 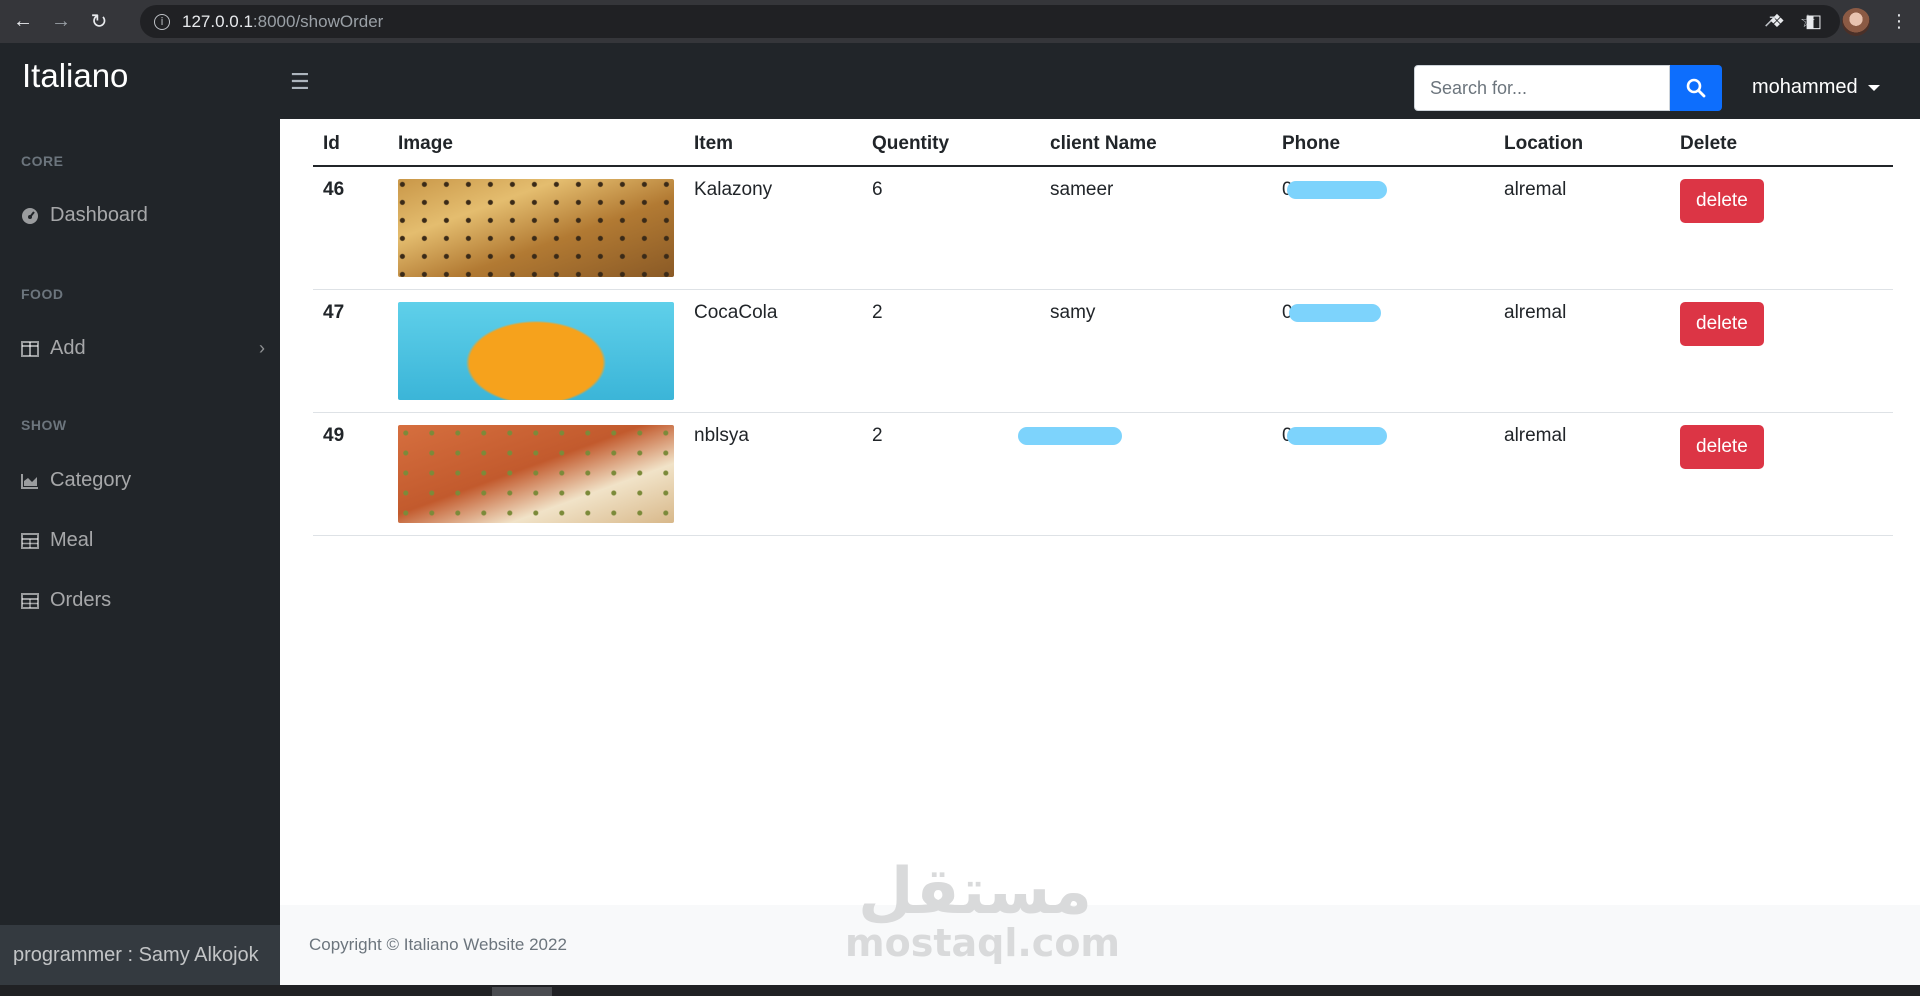 What do you see at coordinates (1156, 228) in the screenshot?
I see `order-client-name: sameer` at bounding box center [1156, 228].